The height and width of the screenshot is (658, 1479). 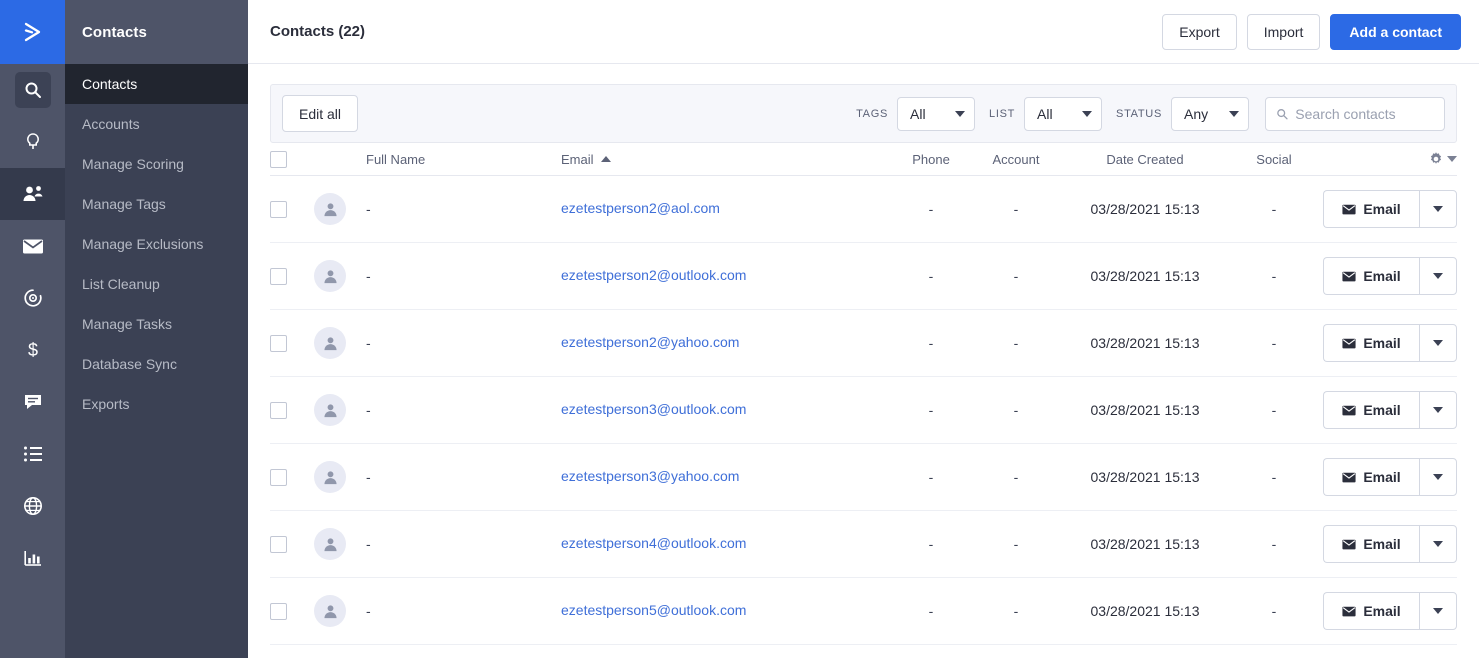 I want to click on column-header-social: Social, so click(x=1274, y=159).